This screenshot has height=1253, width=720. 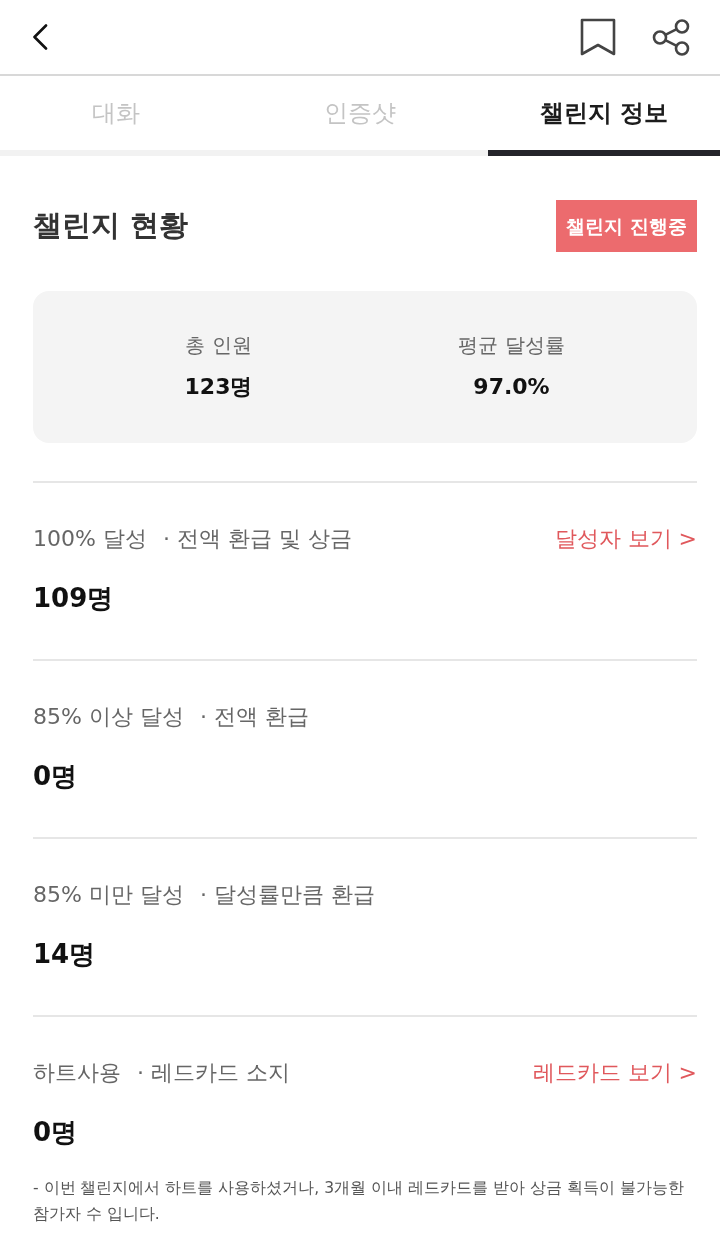 I want to click on stat-value: 123명, so click(x=218, y=387).